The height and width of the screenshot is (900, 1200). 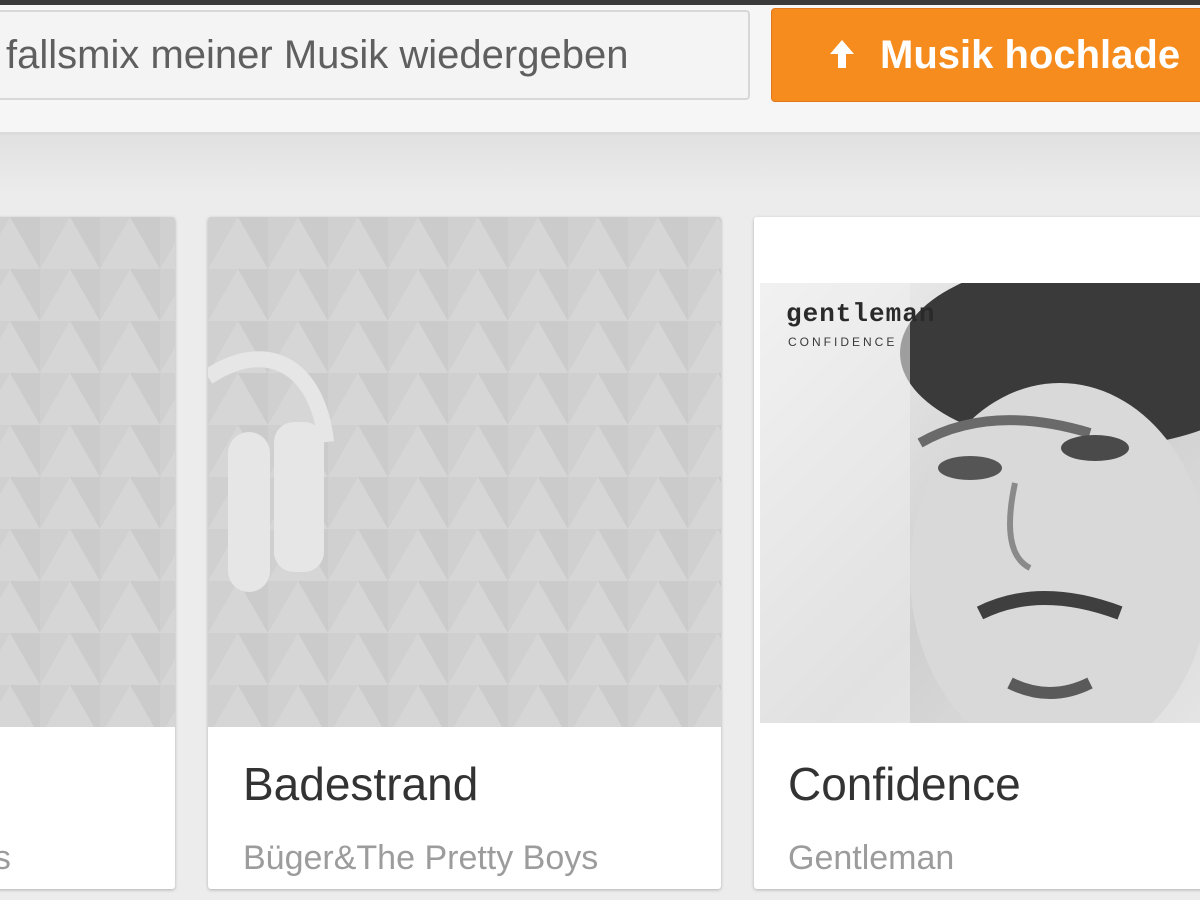 I want to click on shuffle-all-button: fallsmix meiner Musik wiedergeben, so click(x=375, y=55).